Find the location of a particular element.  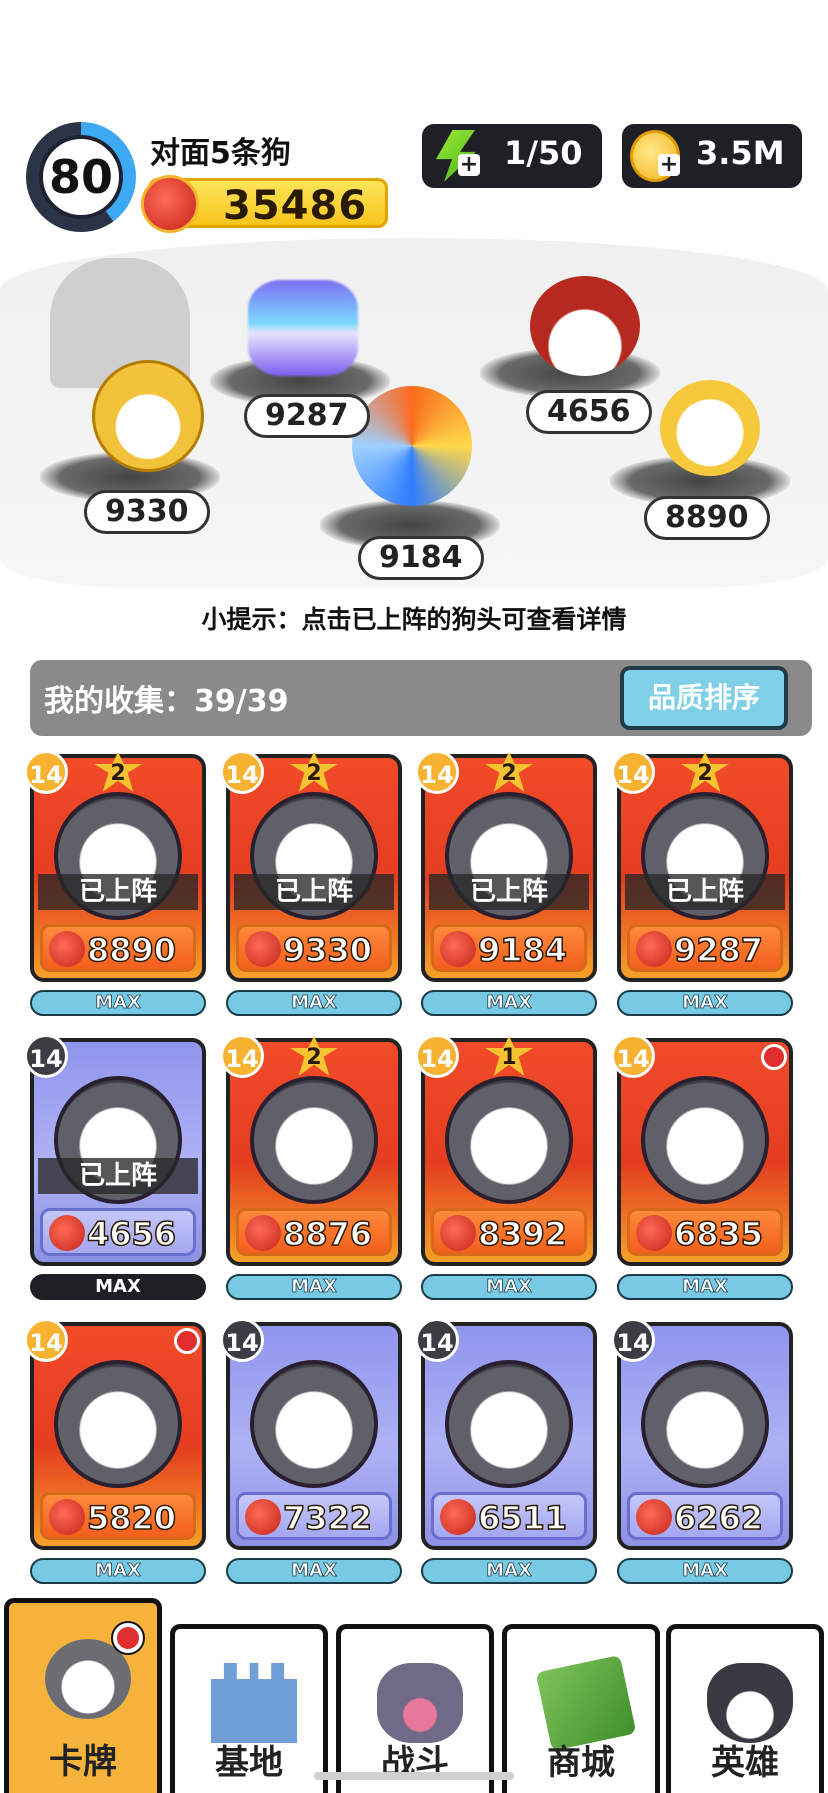

card-power-value: 9330 is located at coordinates (327, 950).